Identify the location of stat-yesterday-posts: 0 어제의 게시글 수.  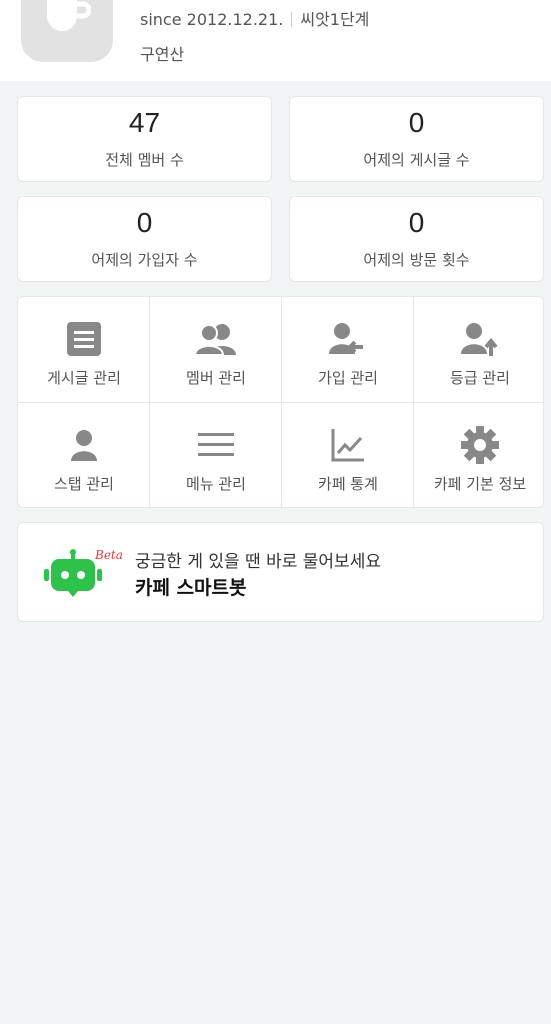
(416, 139).